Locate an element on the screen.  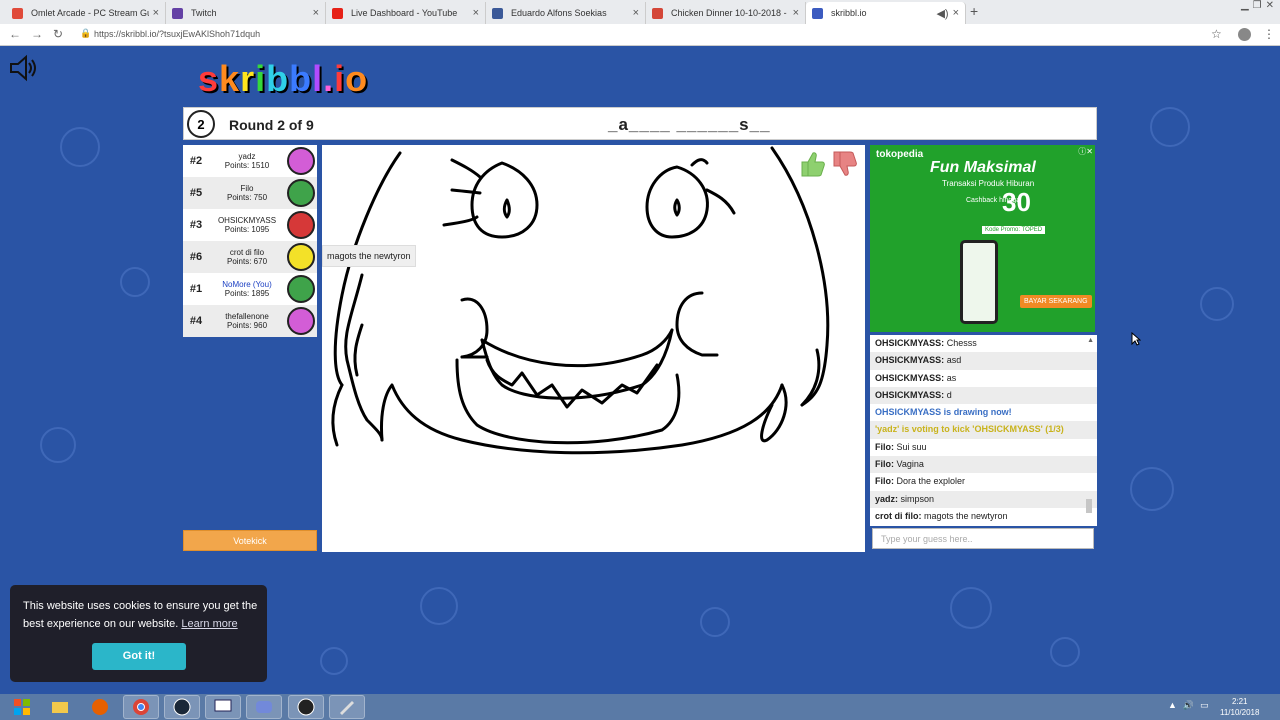
start-button is located at coordinates (22, 707).